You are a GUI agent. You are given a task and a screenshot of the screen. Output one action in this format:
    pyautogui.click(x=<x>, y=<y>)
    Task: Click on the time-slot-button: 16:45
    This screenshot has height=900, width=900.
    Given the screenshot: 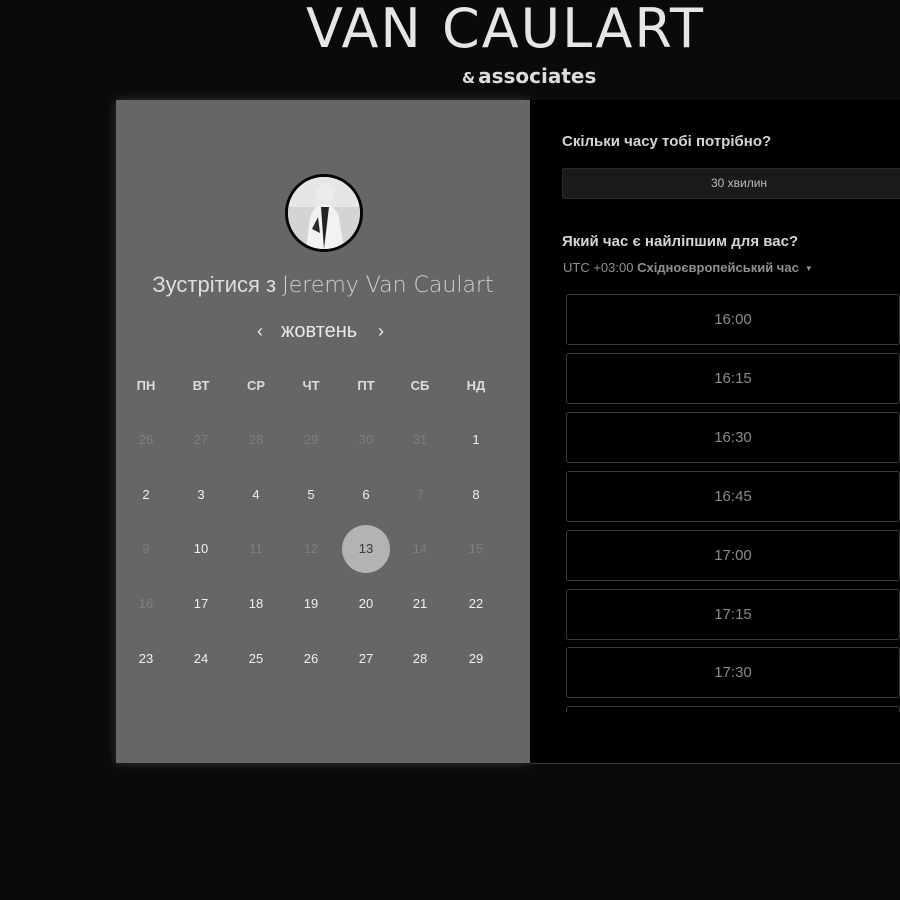 What is the action you would take?
    pyautogui.click(x=733, y=496)
    